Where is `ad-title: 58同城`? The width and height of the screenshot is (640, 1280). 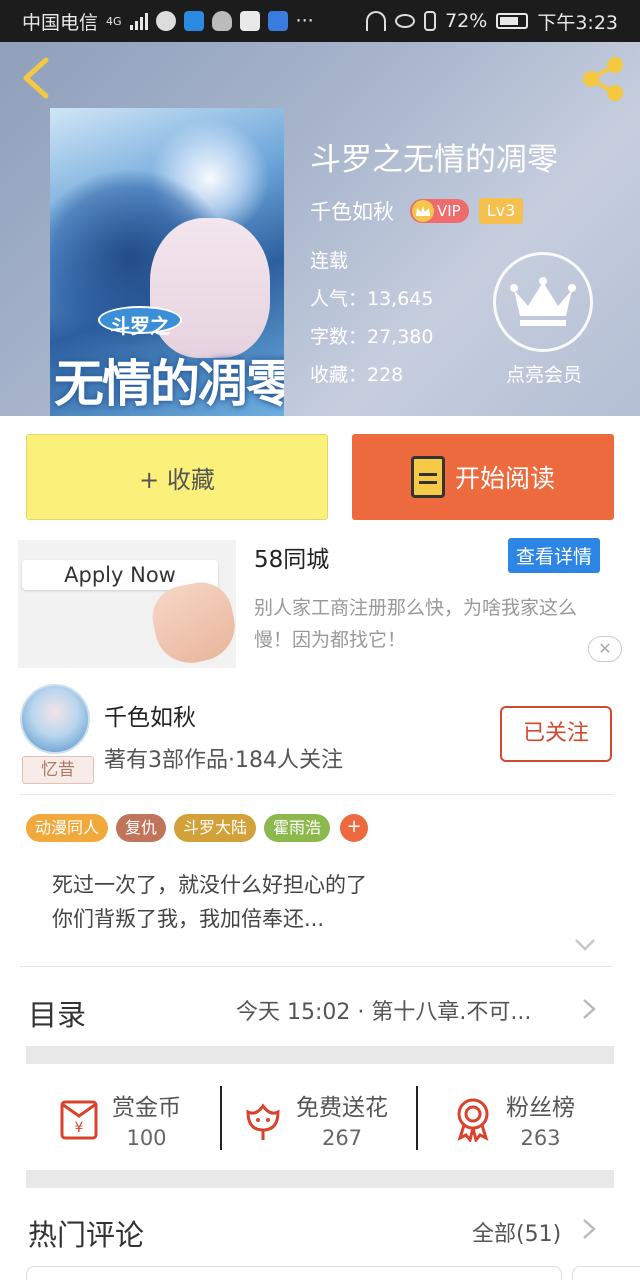 ad-title: 58同城 is located at coordinates (291, 557).